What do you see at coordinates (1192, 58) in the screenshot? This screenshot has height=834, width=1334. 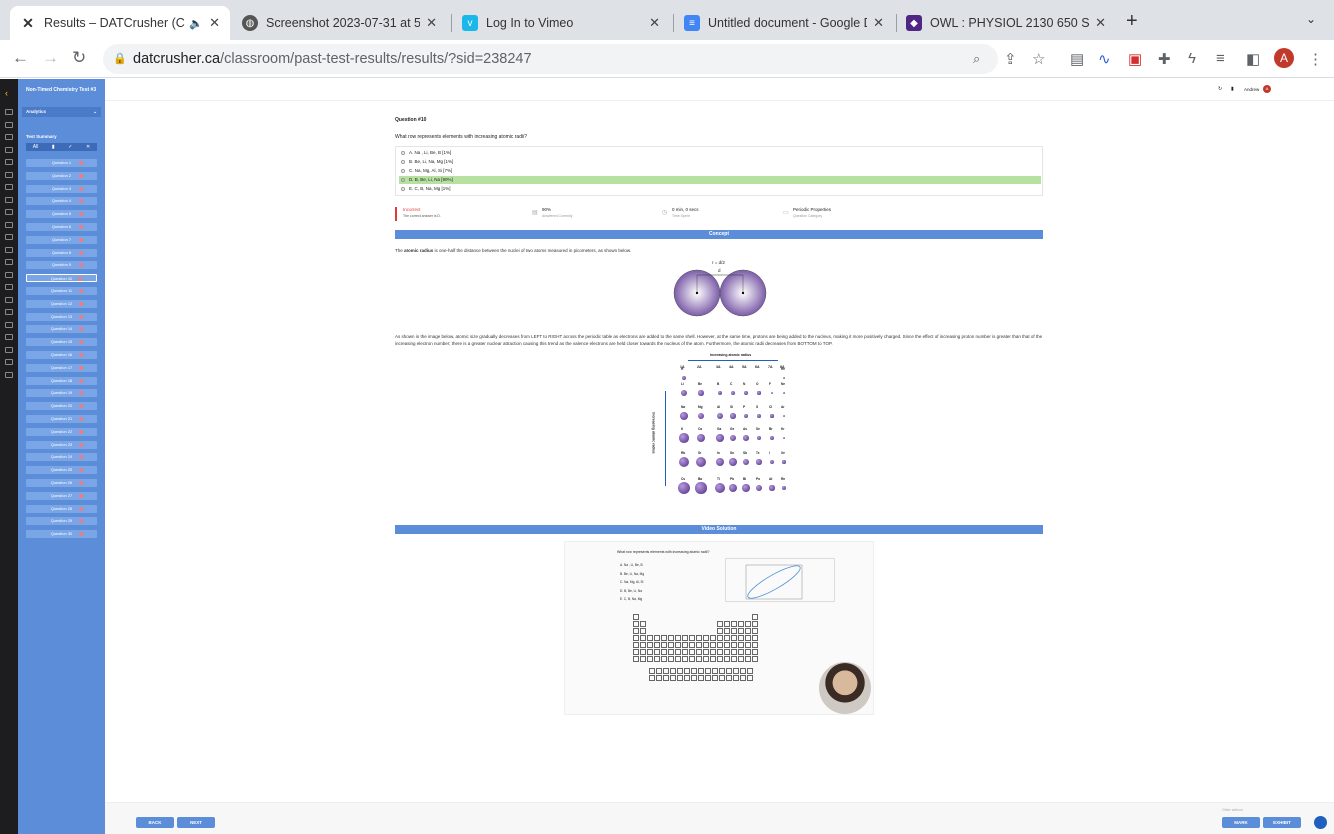 I see `extension-bolt-icon: ϟ` at bounding box center [1192, 58].